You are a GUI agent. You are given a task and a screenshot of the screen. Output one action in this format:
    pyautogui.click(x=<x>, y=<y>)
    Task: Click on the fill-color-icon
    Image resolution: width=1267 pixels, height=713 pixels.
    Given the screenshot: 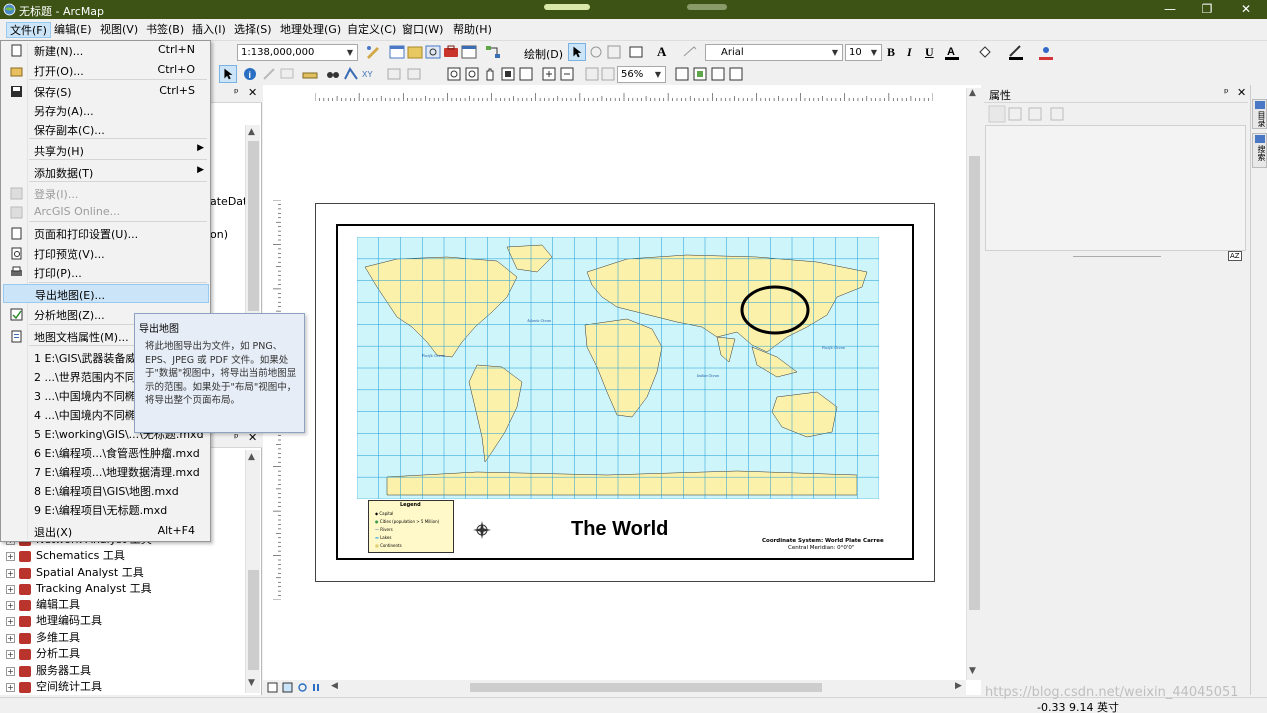 What is the action you would take?
    pyautogui.click(x=985, y=52)
    